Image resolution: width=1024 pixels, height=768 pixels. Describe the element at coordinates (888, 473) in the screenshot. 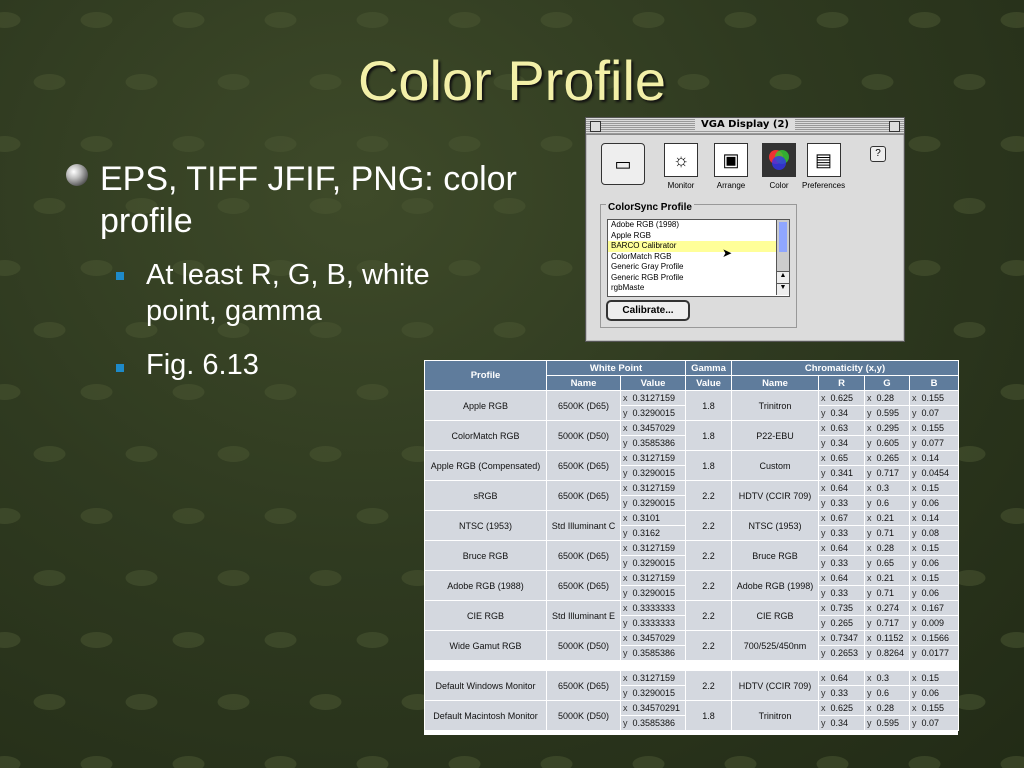

I see `chroma-g-y: 0.717` at that location.